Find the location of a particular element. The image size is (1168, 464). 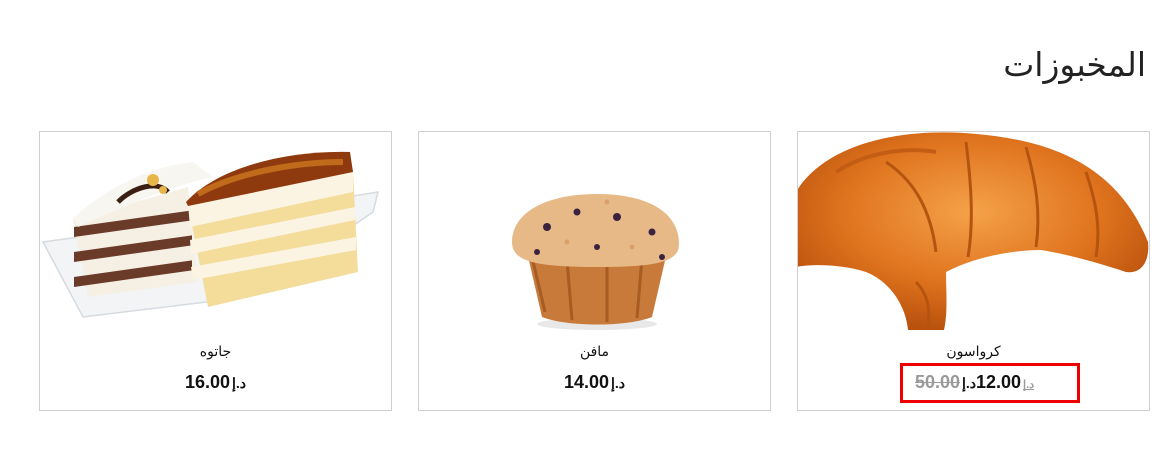

current-price: 14.00 is located at coordinates (586, 382).